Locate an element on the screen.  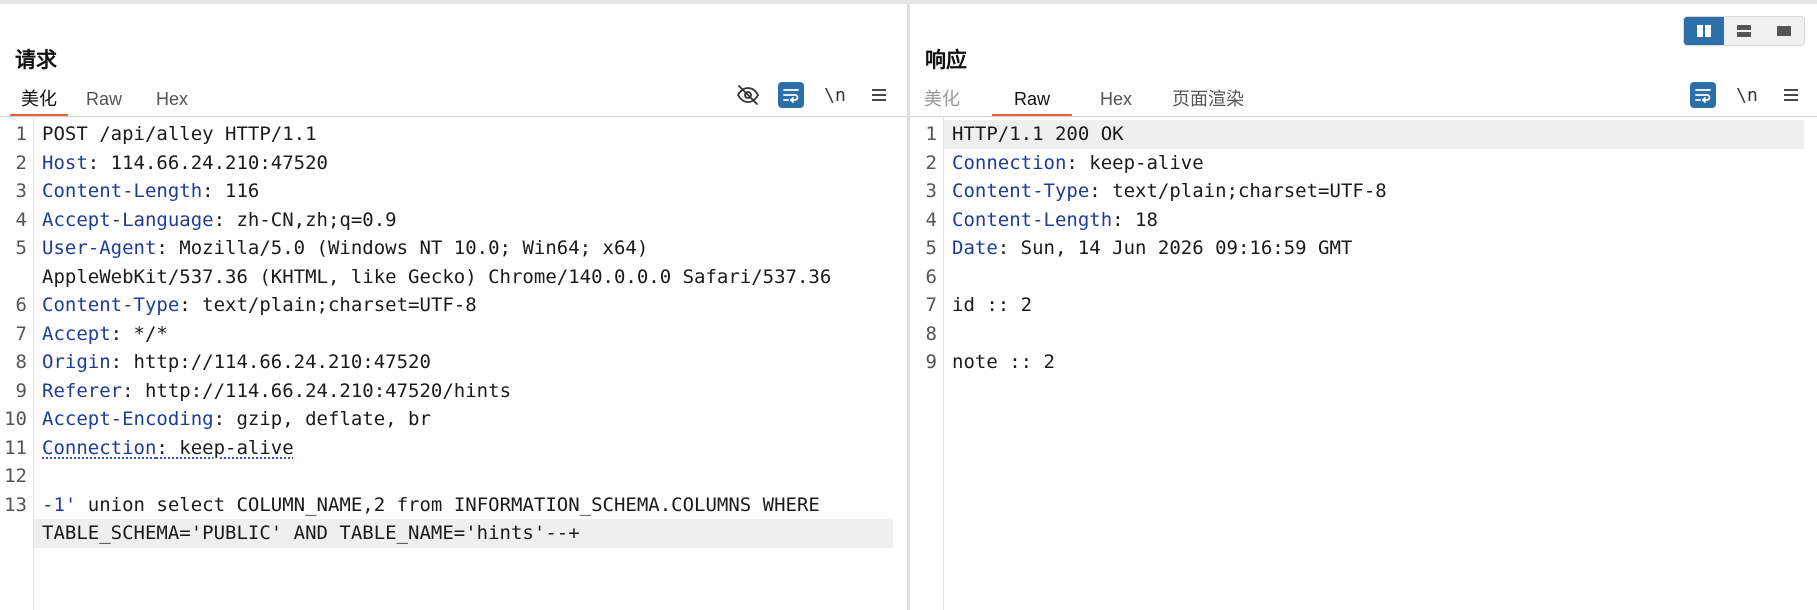
split-vertical-icon is located at coordinates (1744, 31).